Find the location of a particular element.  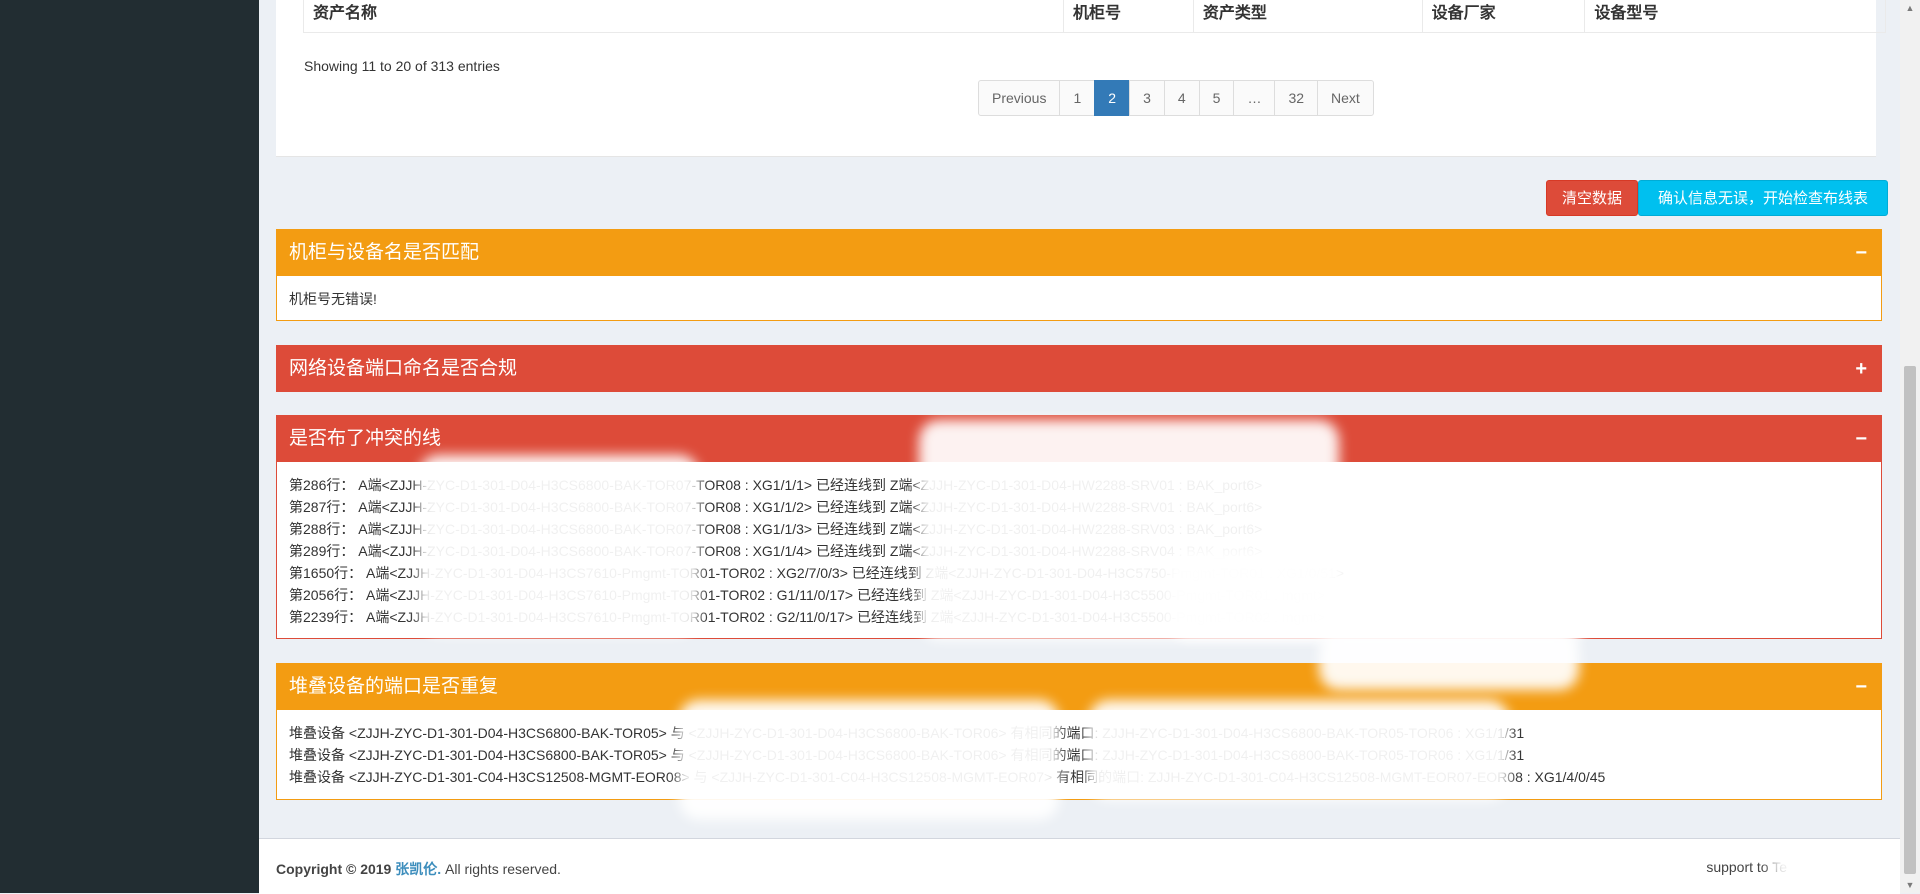

page-4-button: 4 is located at coordinates (1181, 98).